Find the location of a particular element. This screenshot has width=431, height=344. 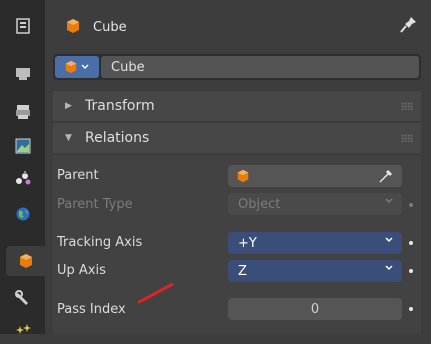

object-browse-button is located at coordinates (77, 67).